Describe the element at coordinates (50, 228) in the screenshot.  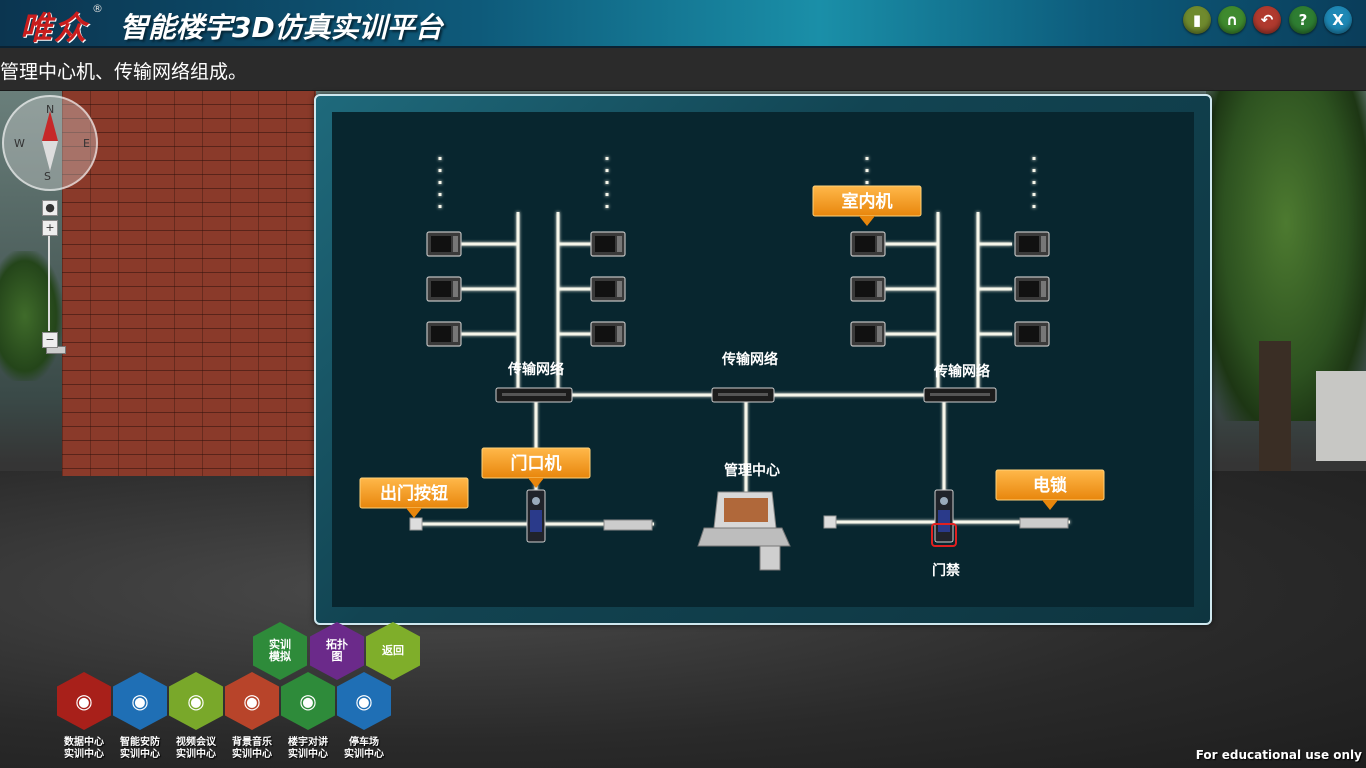
I see `zoom-in-button: +` at that location.